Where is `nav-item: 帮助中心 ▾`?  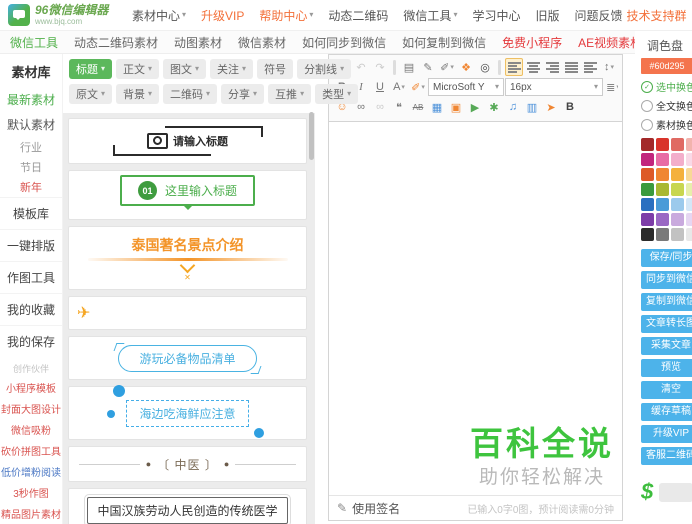
nav-item: 帮助中心 ▾ is located at coordinates (286, 15).